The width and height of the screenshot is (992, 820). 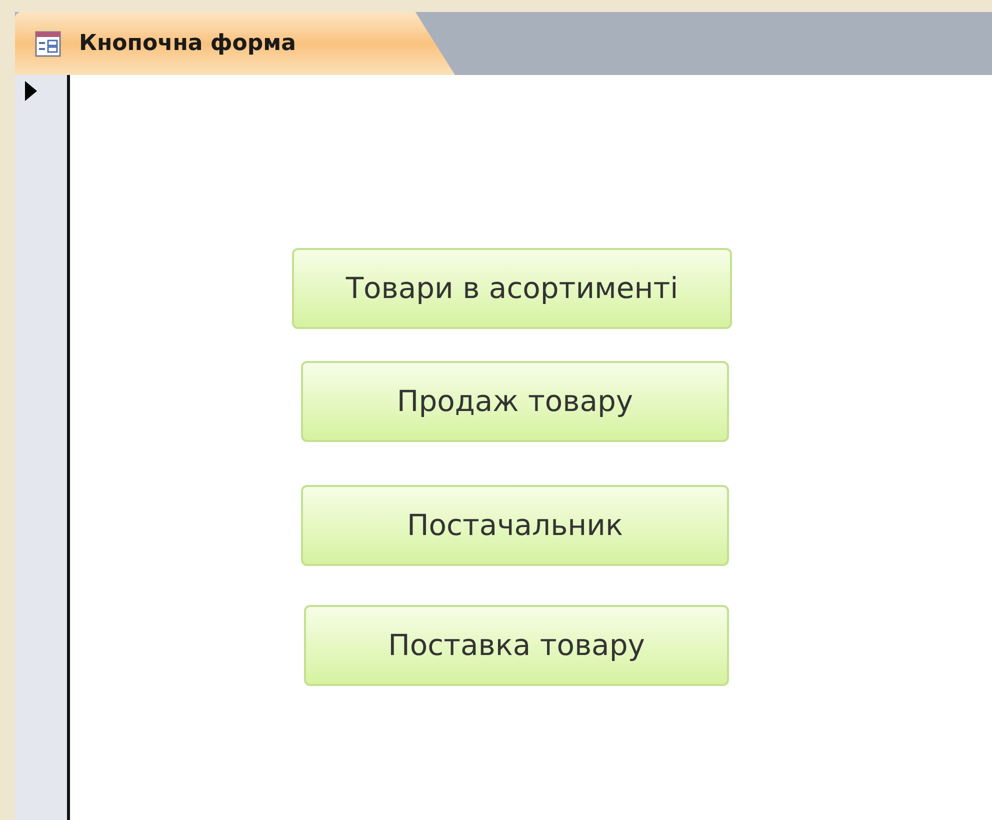 What do you see at coordinates (515, 525) in the screenshot?
I see `menu-button: Постачальник` at bounding box center [515, 525].